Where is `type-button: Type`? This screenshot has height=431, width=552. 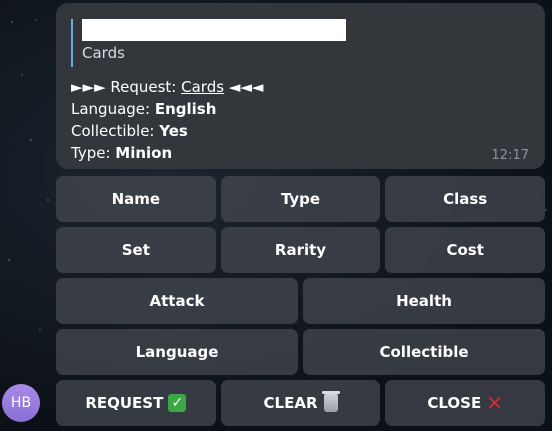 type-button: Type is located at coordinates (300, 199).